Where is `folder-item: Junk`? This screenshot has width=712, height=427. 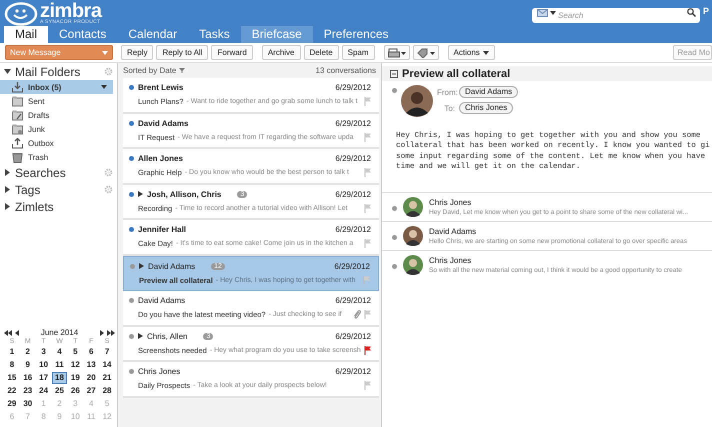
folder-item: Junk is located at coordinates (58, 129).